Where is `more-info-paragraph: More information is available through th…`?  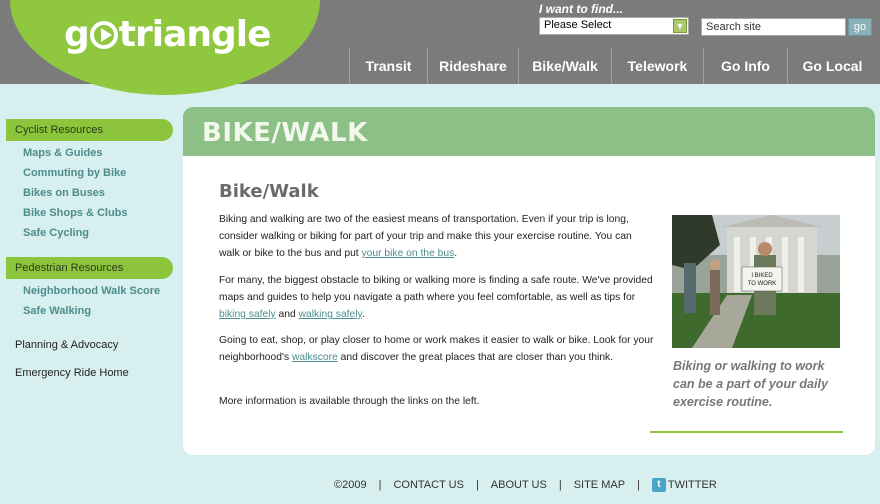 more-info-paragraph: More information is available through th… is located at coordinates (349, 401).